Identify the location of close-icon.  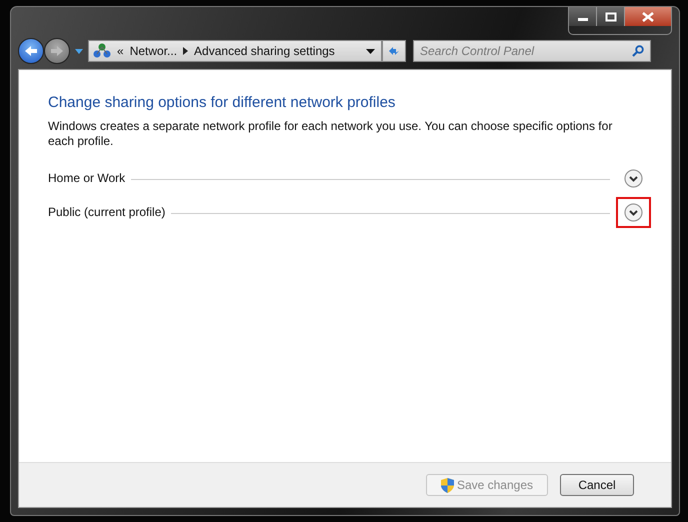
(648, 17).